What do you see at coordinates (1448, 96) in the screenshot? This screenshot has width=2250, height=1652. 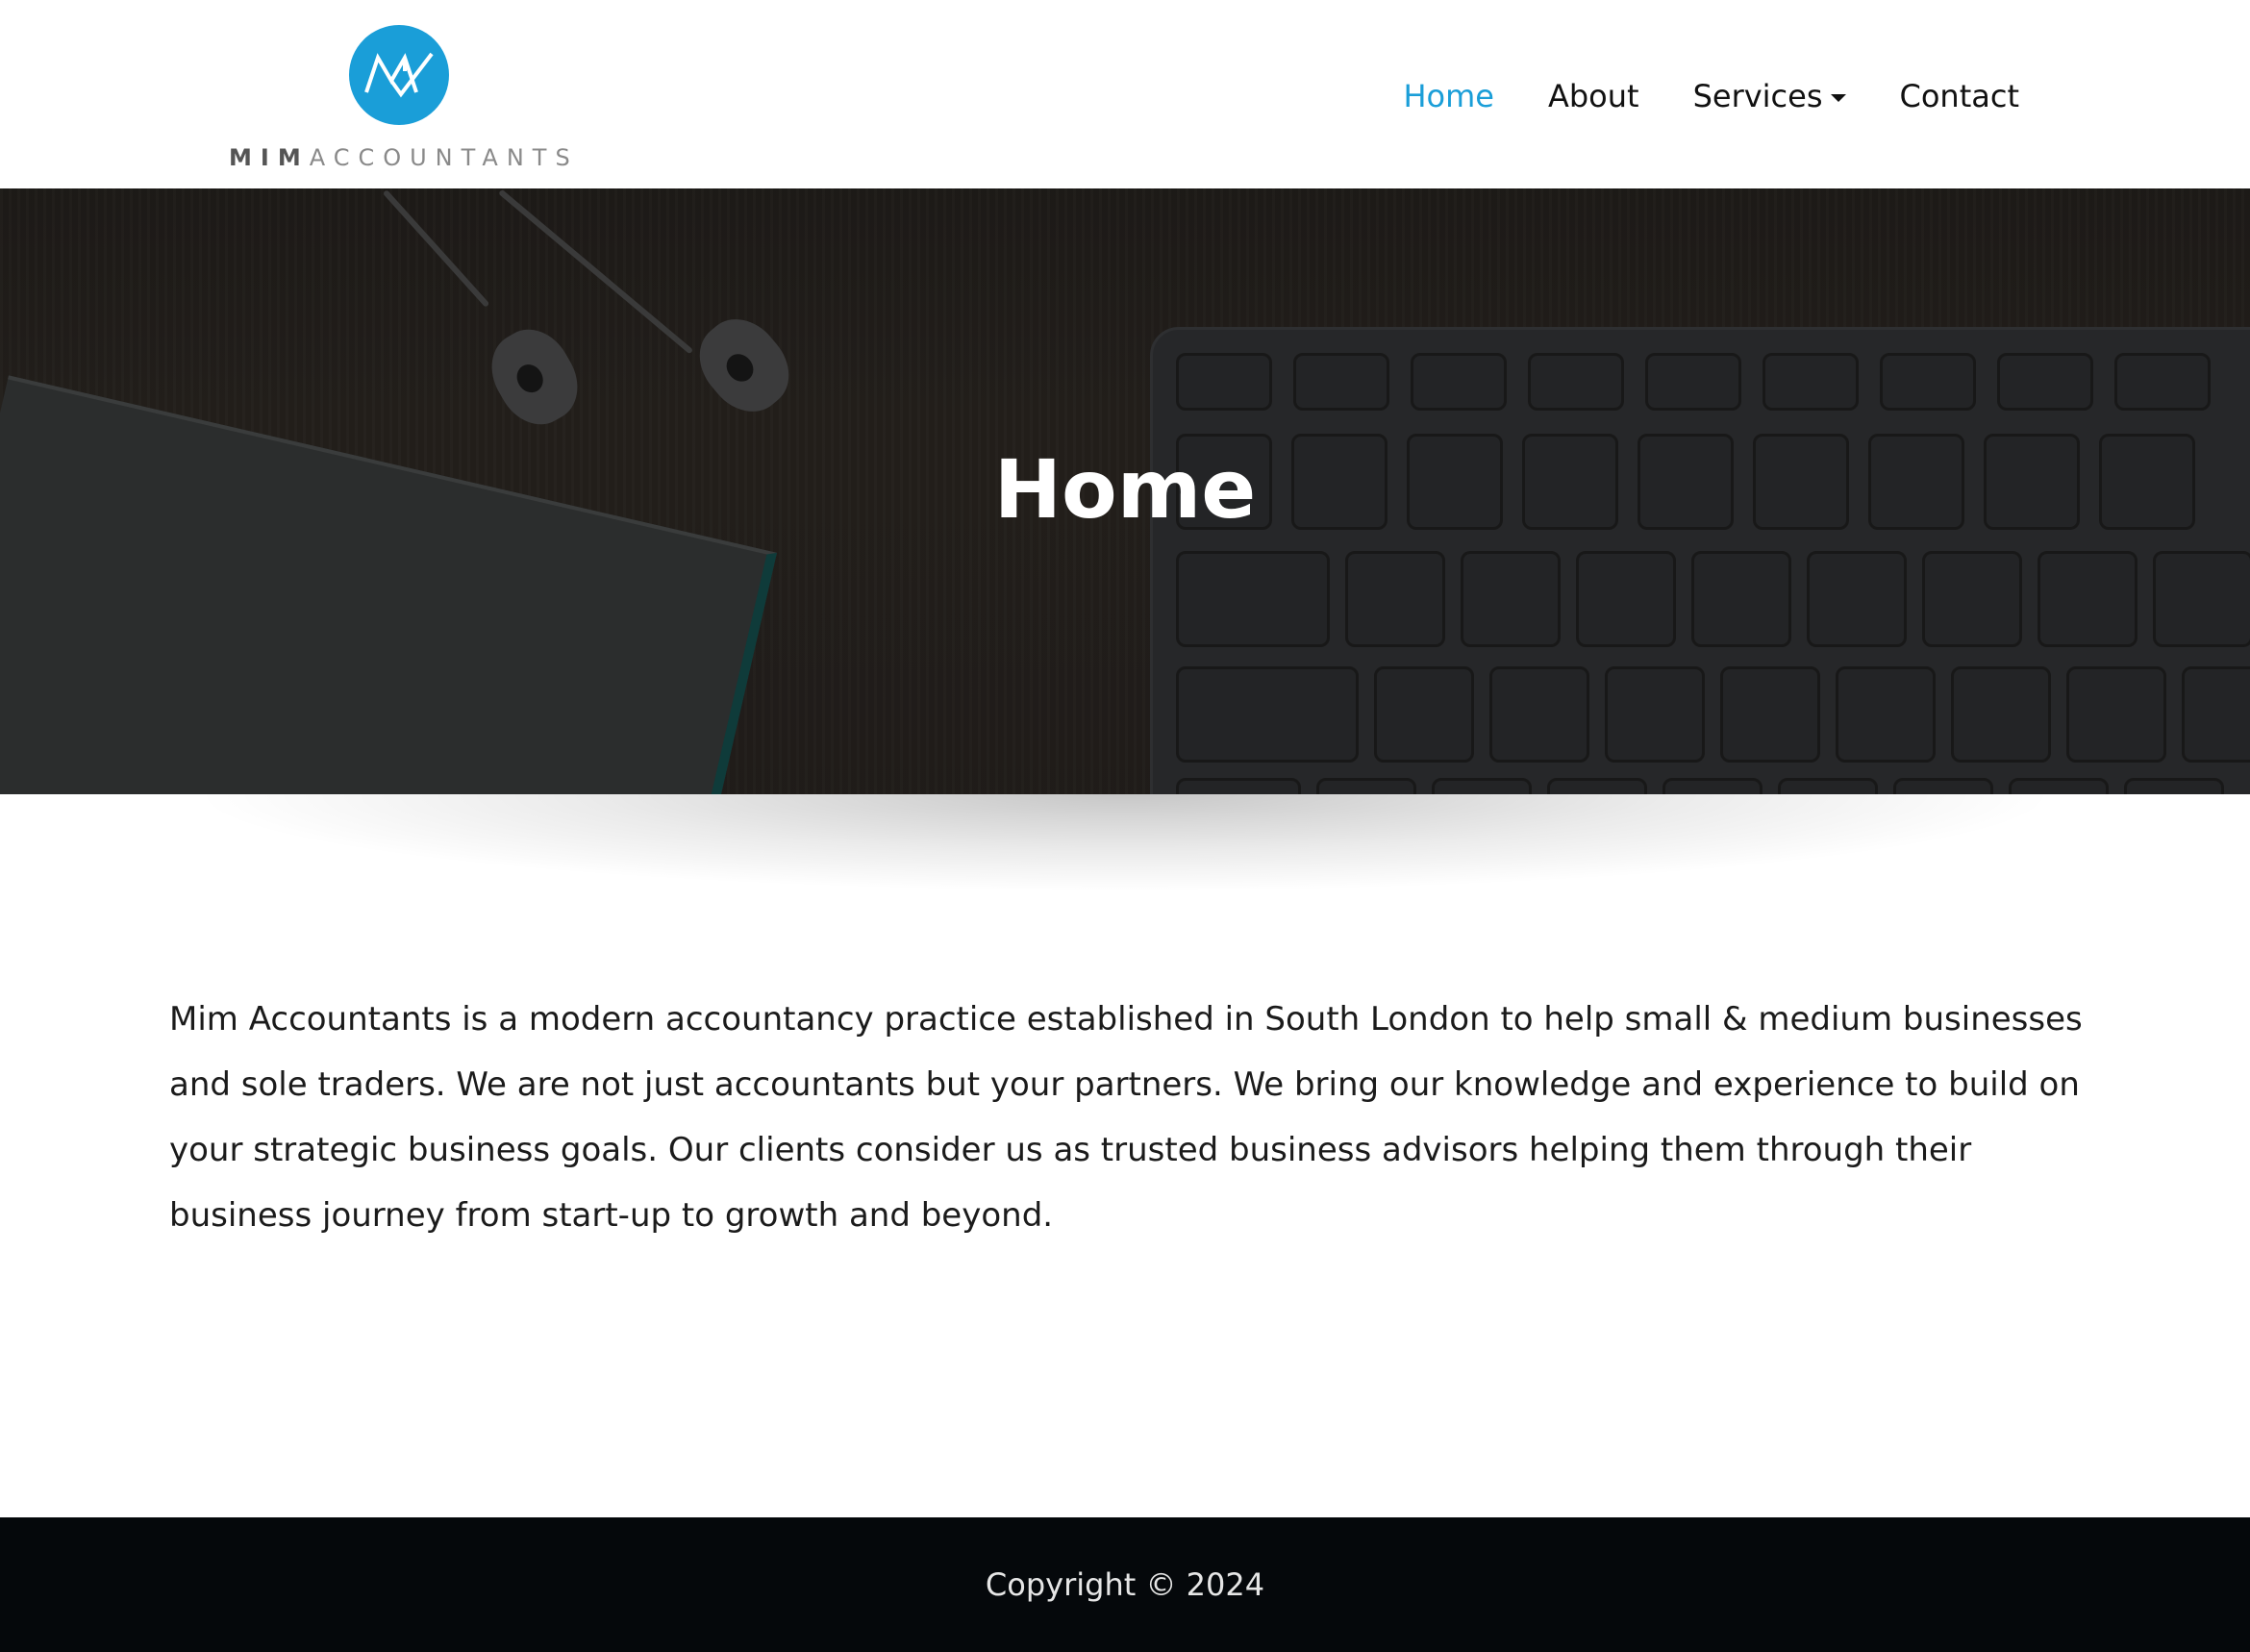 I see `nav-home-link: Home` at bounding box center [1448, 96].